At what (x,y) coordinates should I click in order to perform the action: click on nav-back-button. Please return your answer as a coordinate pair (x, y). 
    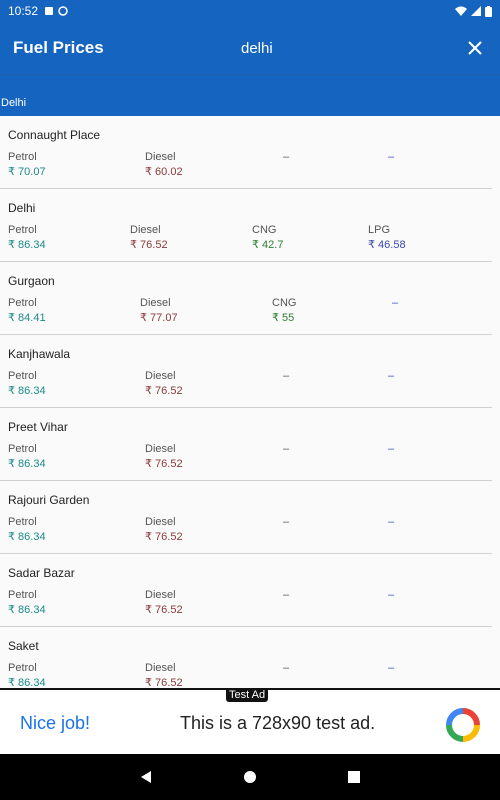
    Looking at the image, I should click on (146, 777).